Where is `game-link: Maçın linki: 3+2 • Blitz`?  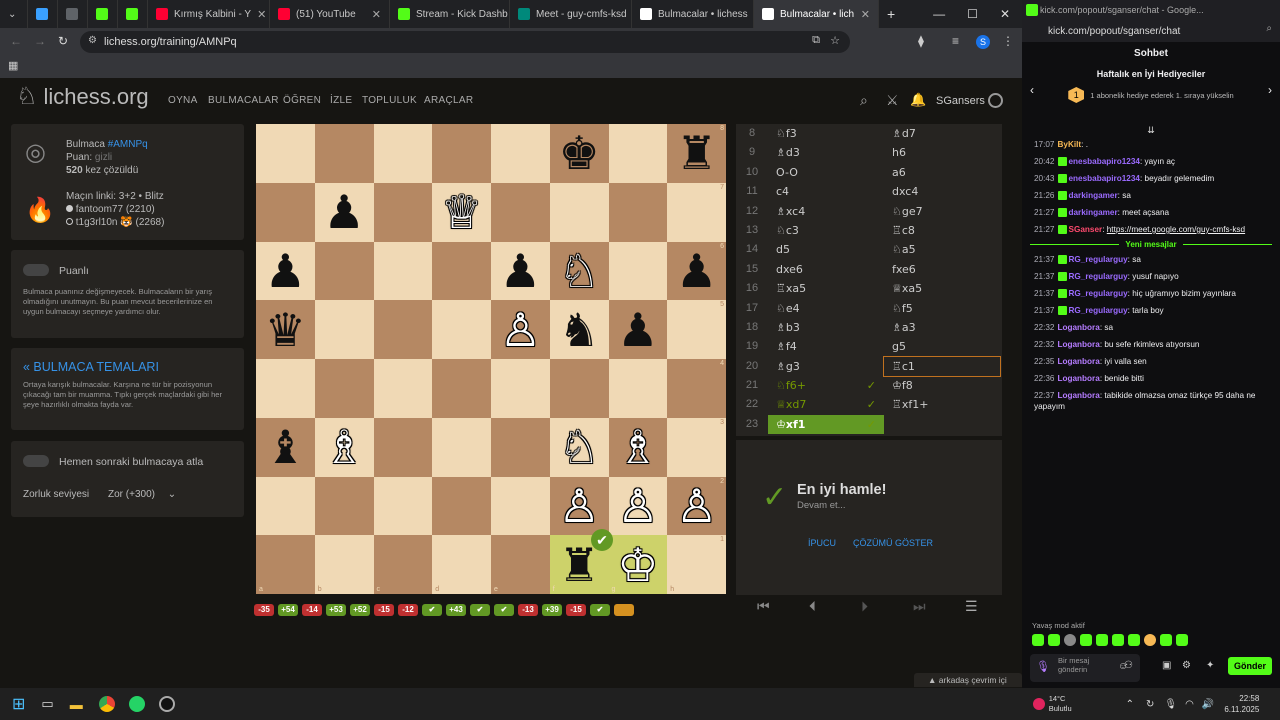
game-link: Maçın linki: 3+2 • Blitz is located at coordinates (115, 196).